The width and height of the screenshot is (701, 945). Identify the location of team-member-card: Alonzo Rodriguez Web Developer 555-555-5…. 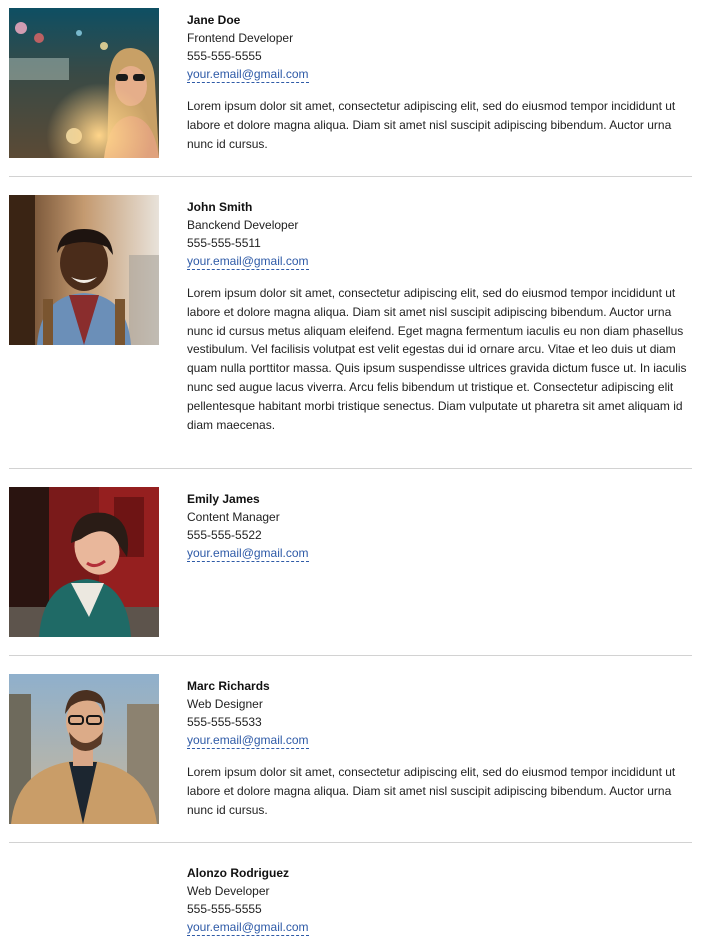
(350, 903).